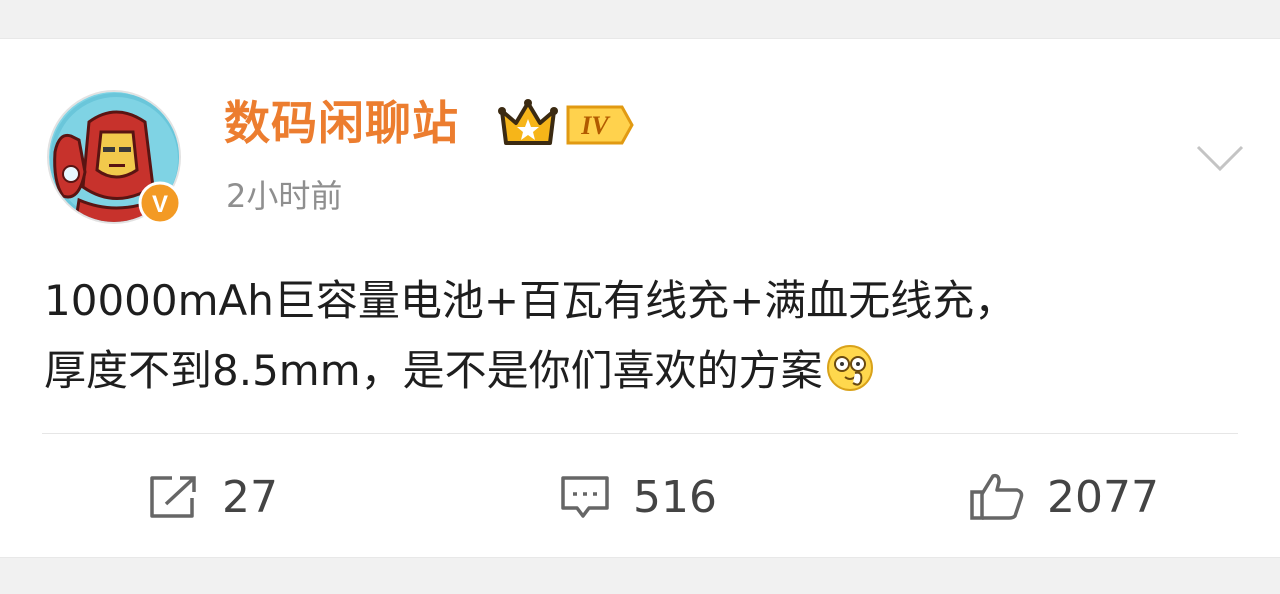 The image size is (1280, 594). What do you see at coordinates (173, 497) in the screenshot?
I see `share-icon` at bounding box center [173, 497].